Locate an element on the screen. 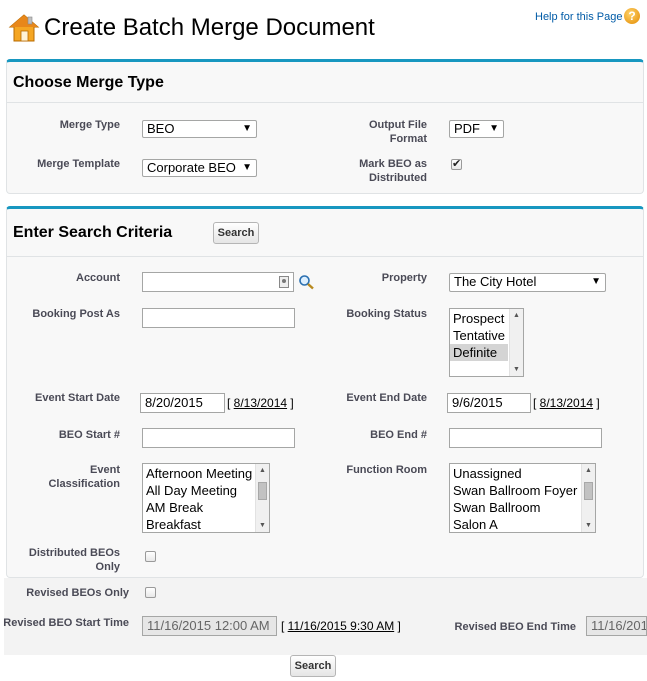  output-format-label-line1: Output File is located at coordinates (397, 125).